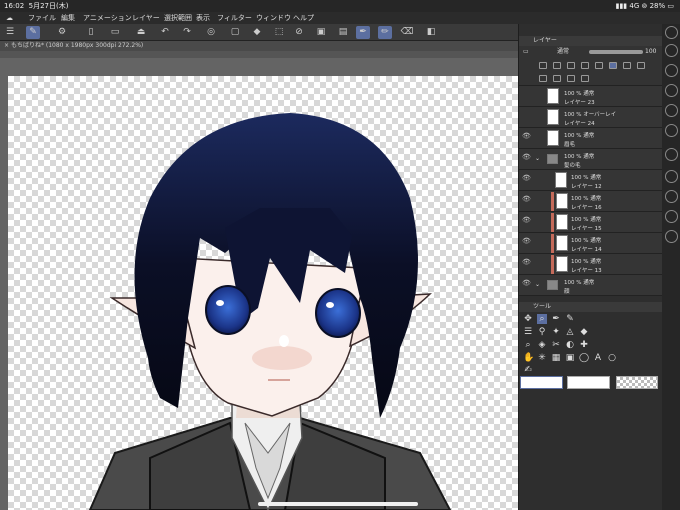  What do you see at coordinates (612, 358) in the screenshot?
I see `circle-icon: ○` at bounding box center [612, 358].